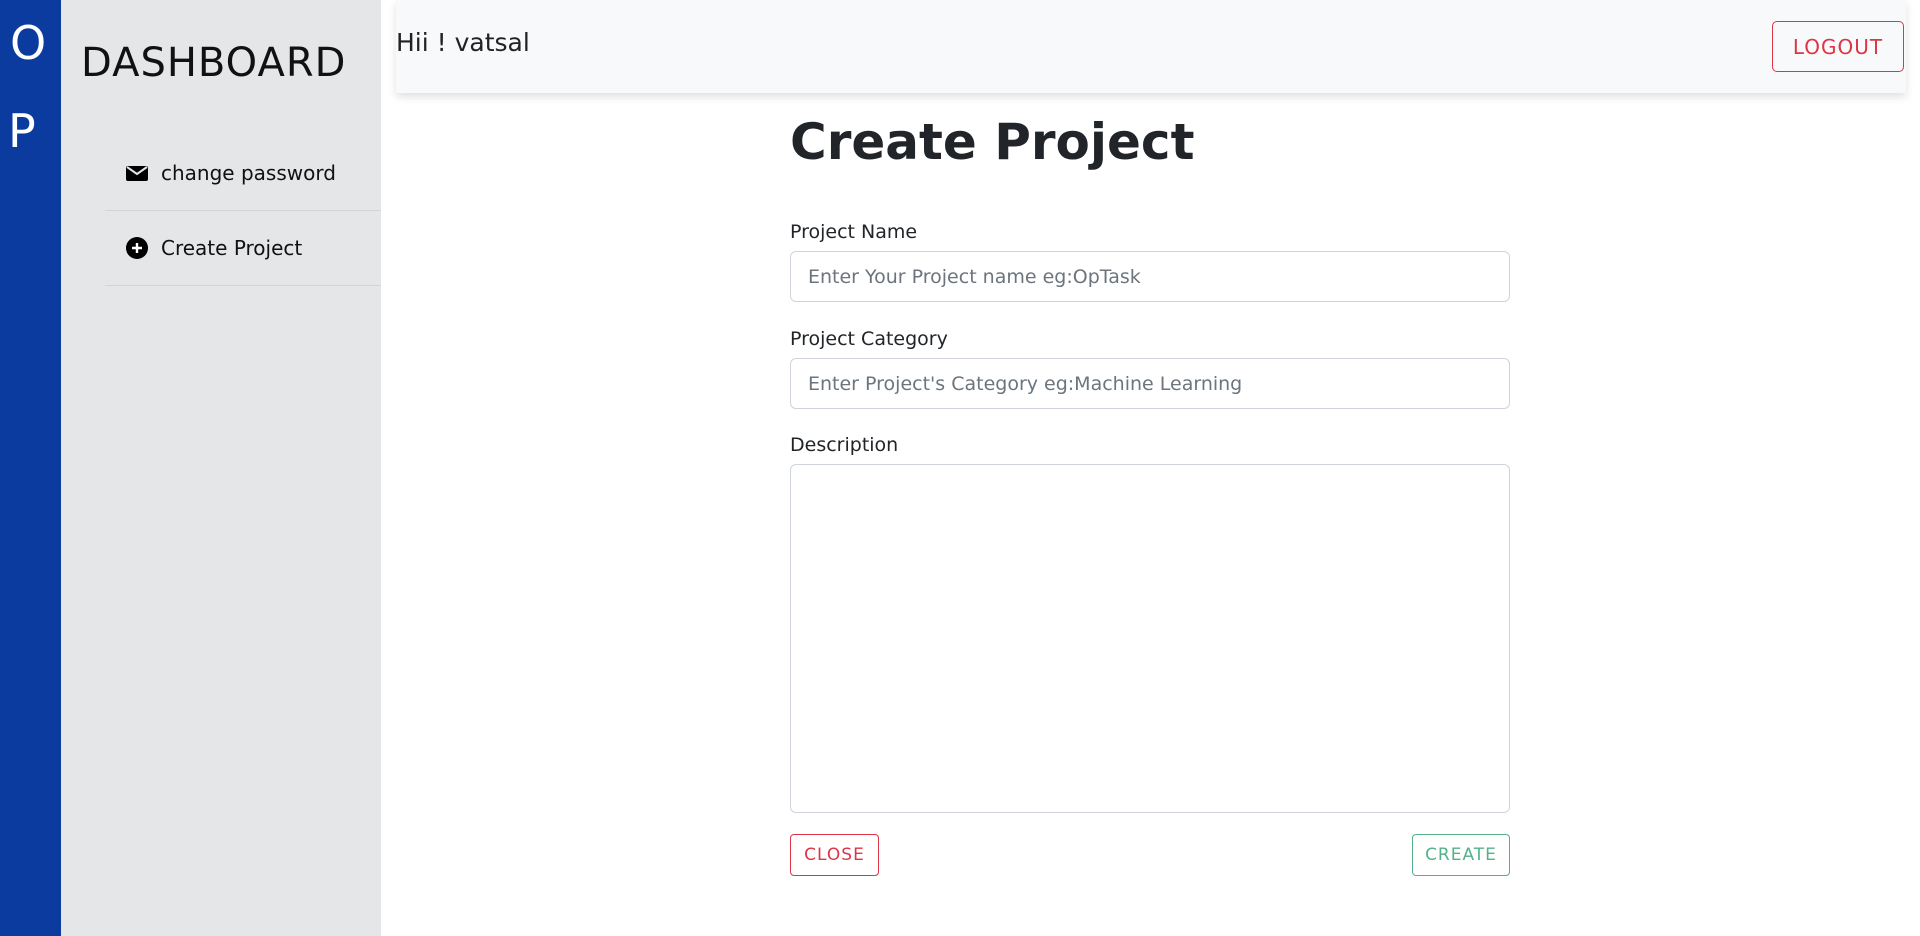 Image resolution: width=1920 pixels, height=936 pixels. What do you see at coordinates (1838, 46) in the screenshot?
I see `logout-button: LOGOUT` at bounding box center [1838, 46].